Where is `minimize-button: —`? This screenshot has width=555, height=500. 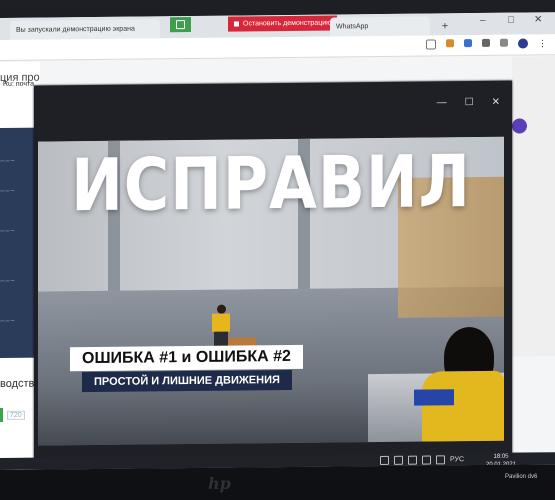
minimize-button: — is located at coordinates (442, 102).